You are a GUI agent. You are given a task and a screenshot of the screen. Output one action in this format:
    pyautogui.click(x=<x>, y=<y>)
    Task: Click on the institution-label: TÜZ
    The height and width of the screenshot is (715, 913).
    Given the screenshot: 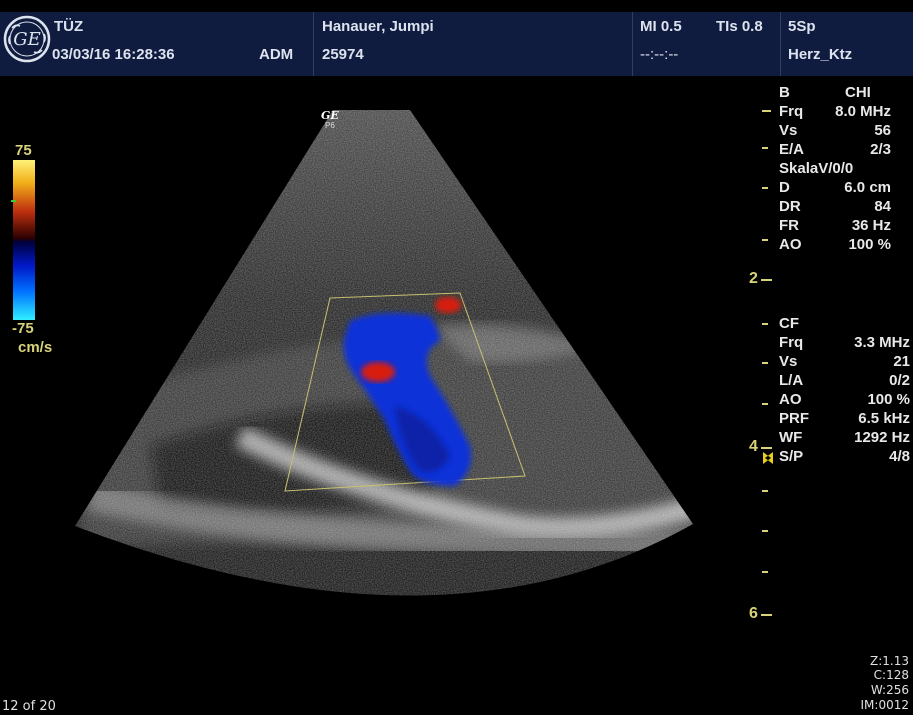 What is the action you would take?
    pyautogui.click(x=69, y=26)
    